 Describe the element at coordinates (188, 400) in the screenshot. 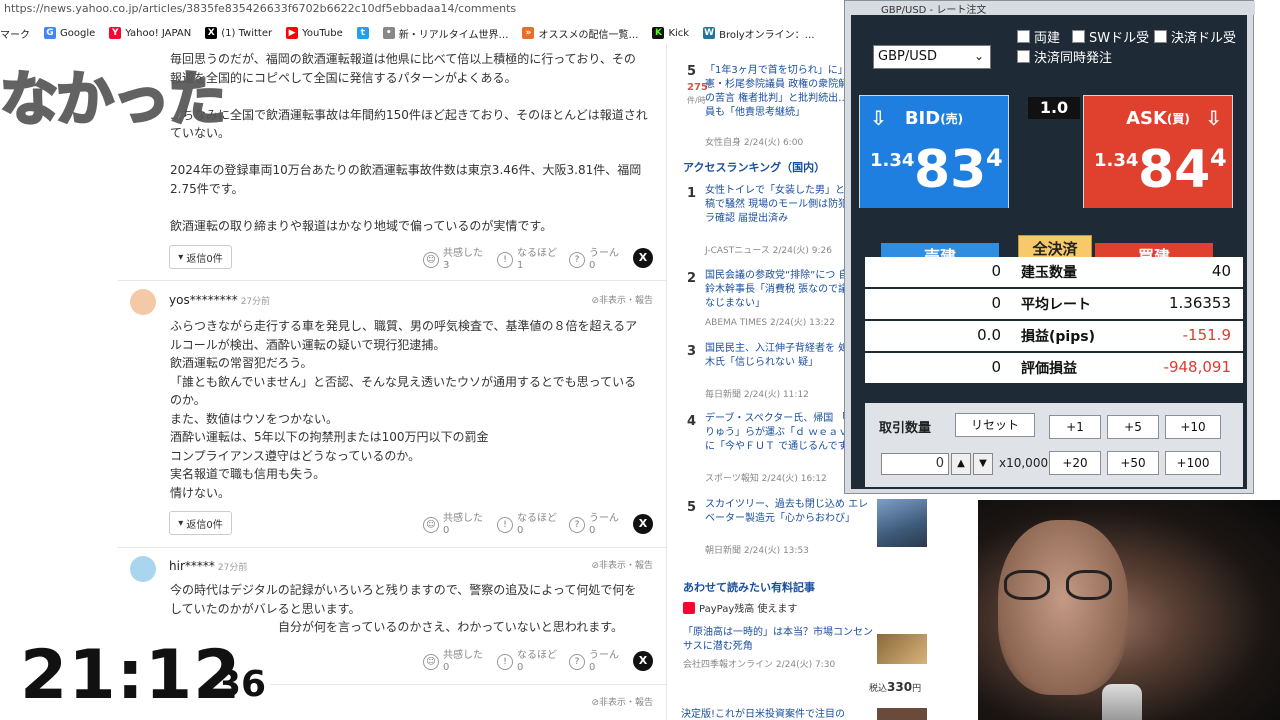

I see `comment-line: のか。` at that location.